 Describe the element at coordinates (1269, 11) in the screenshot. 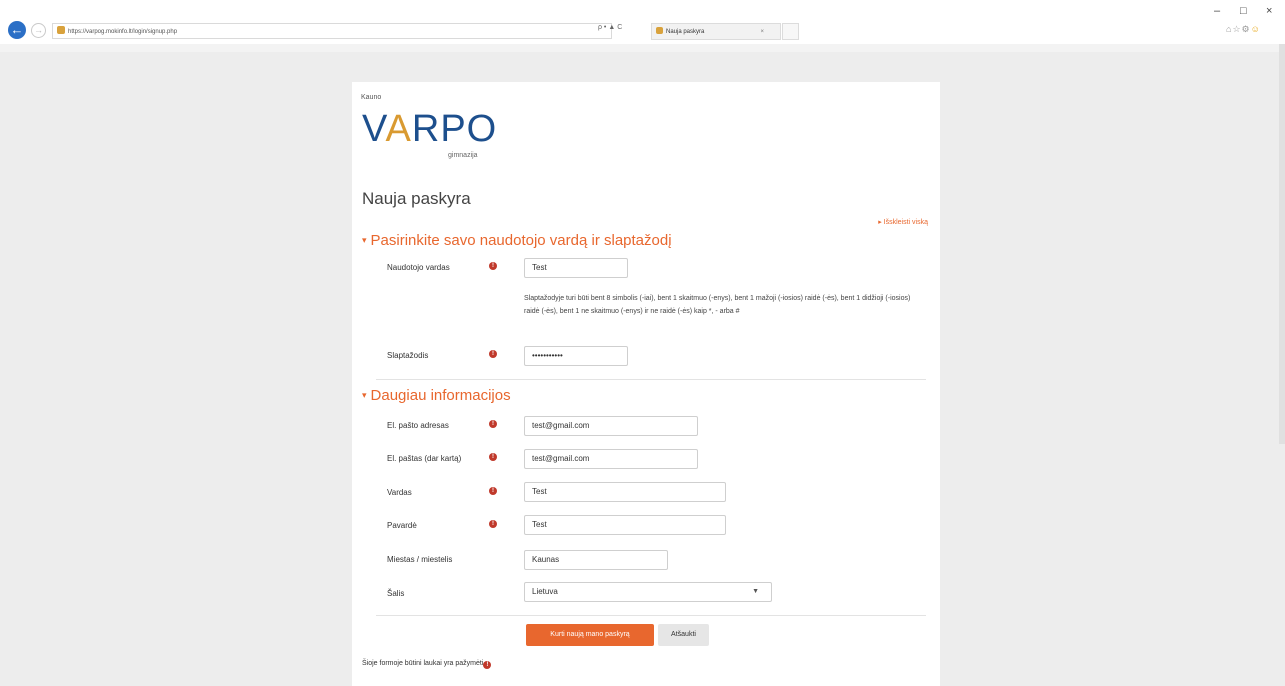

I see `close-window-button: ×` at that location.